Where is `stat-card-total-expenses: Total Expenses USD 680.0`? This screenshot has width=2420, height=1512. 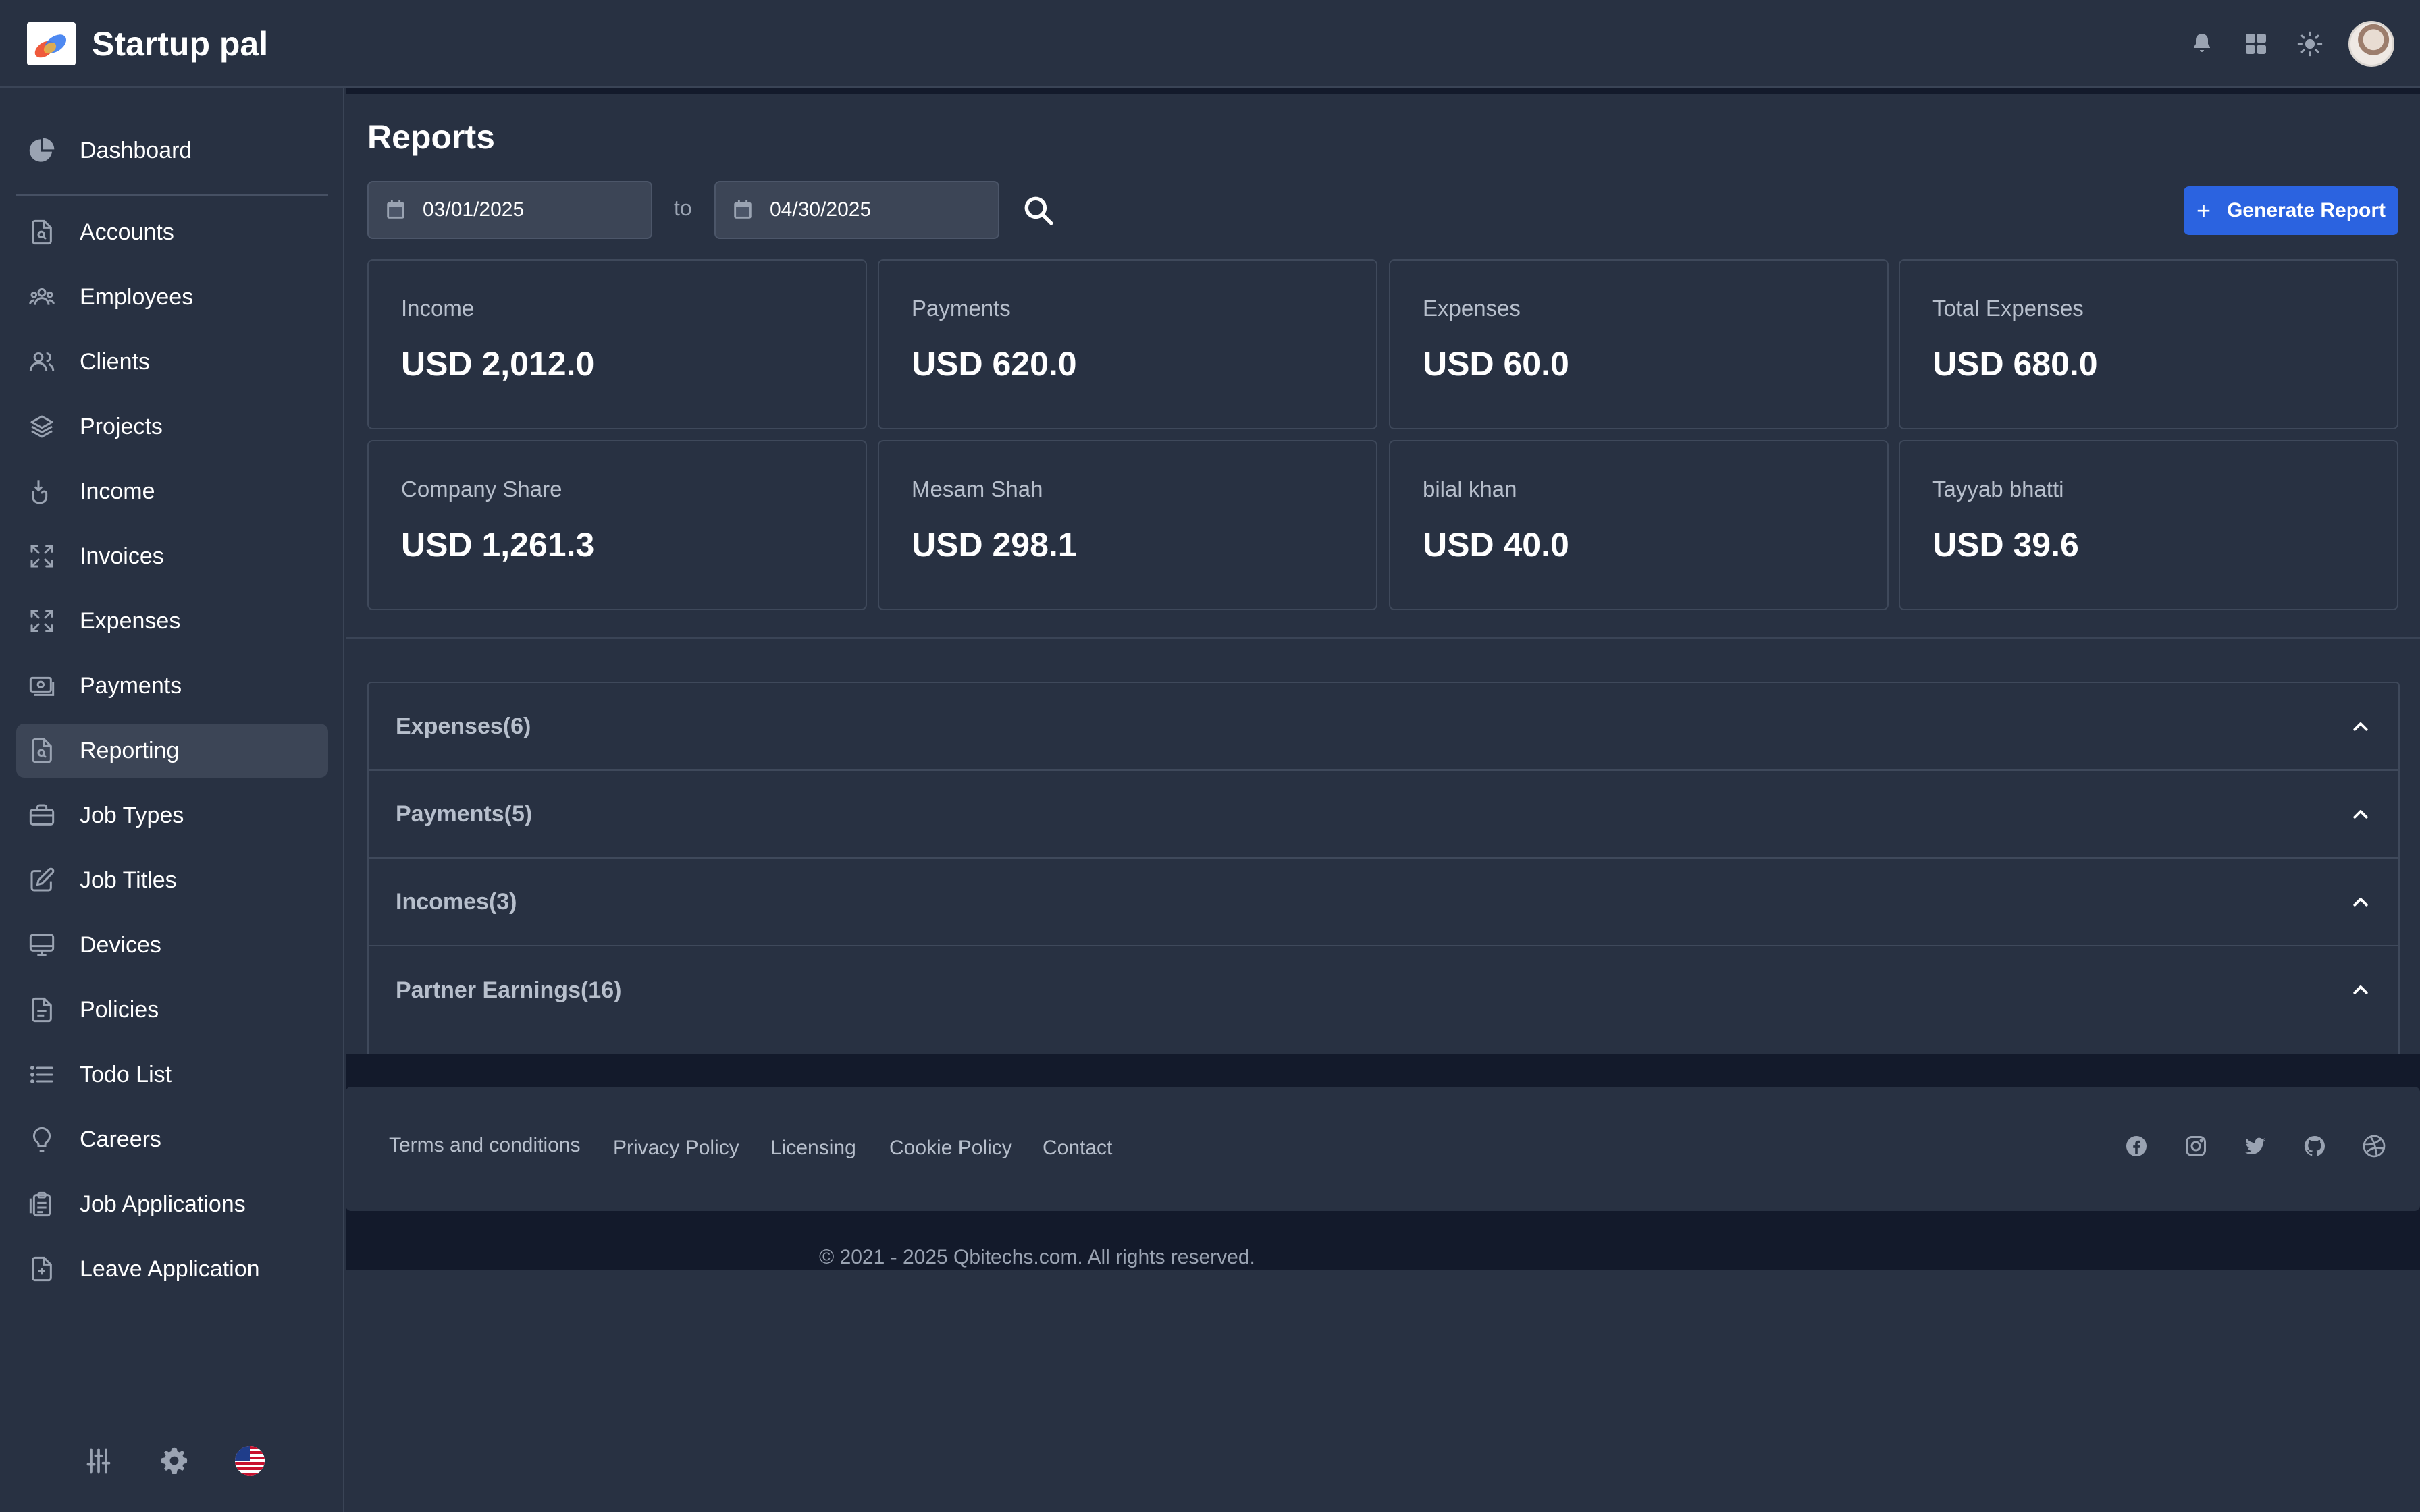
stat-card-total-expenses: Total Expenses USD 680.0 is located at coordinates (2148, 344).